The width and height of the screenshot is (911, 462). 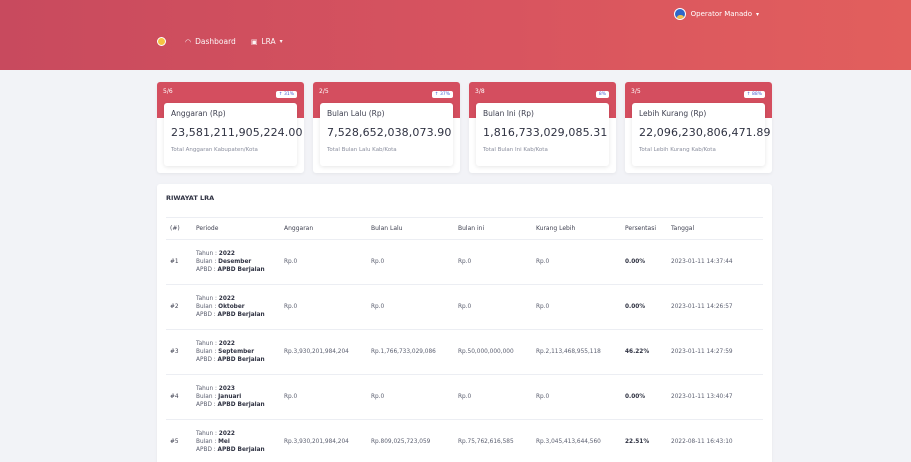 I want to click on card-badge: ↑ 88%, so click(x=754, y=94).